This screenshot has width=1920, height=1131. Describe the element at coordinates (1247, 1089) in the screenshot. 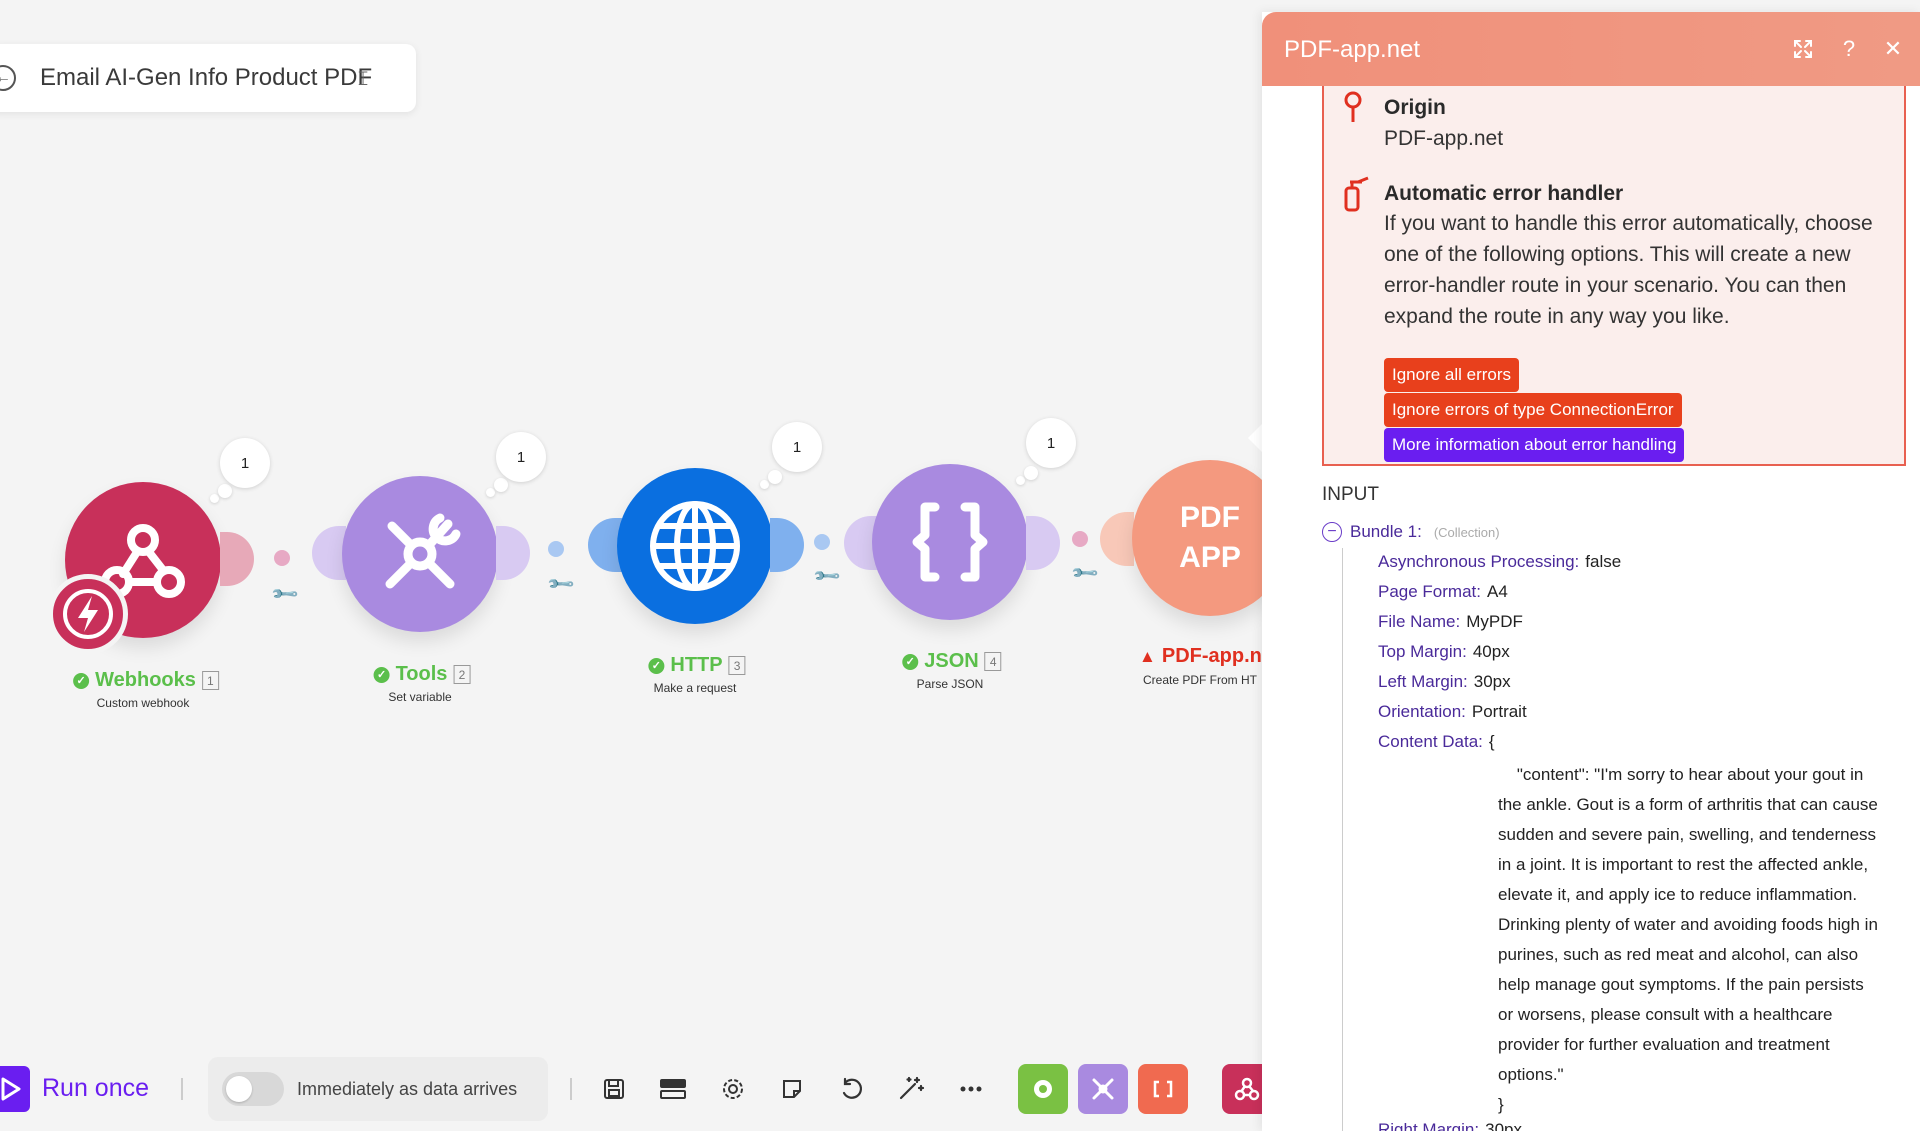

I see `webhook-icon` at that location.